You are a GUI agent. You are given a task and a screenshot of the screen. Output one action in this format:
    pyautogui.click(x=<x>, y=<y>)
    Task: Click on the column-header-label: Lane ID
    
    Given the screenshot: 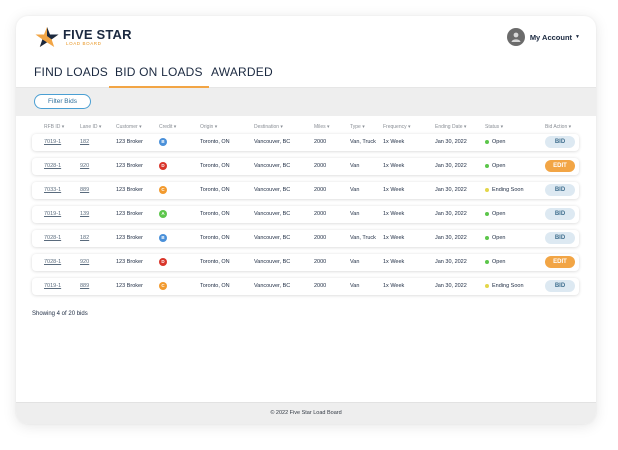 What is the action you would take?
    pyautogui.click(x=89, y=127)
    